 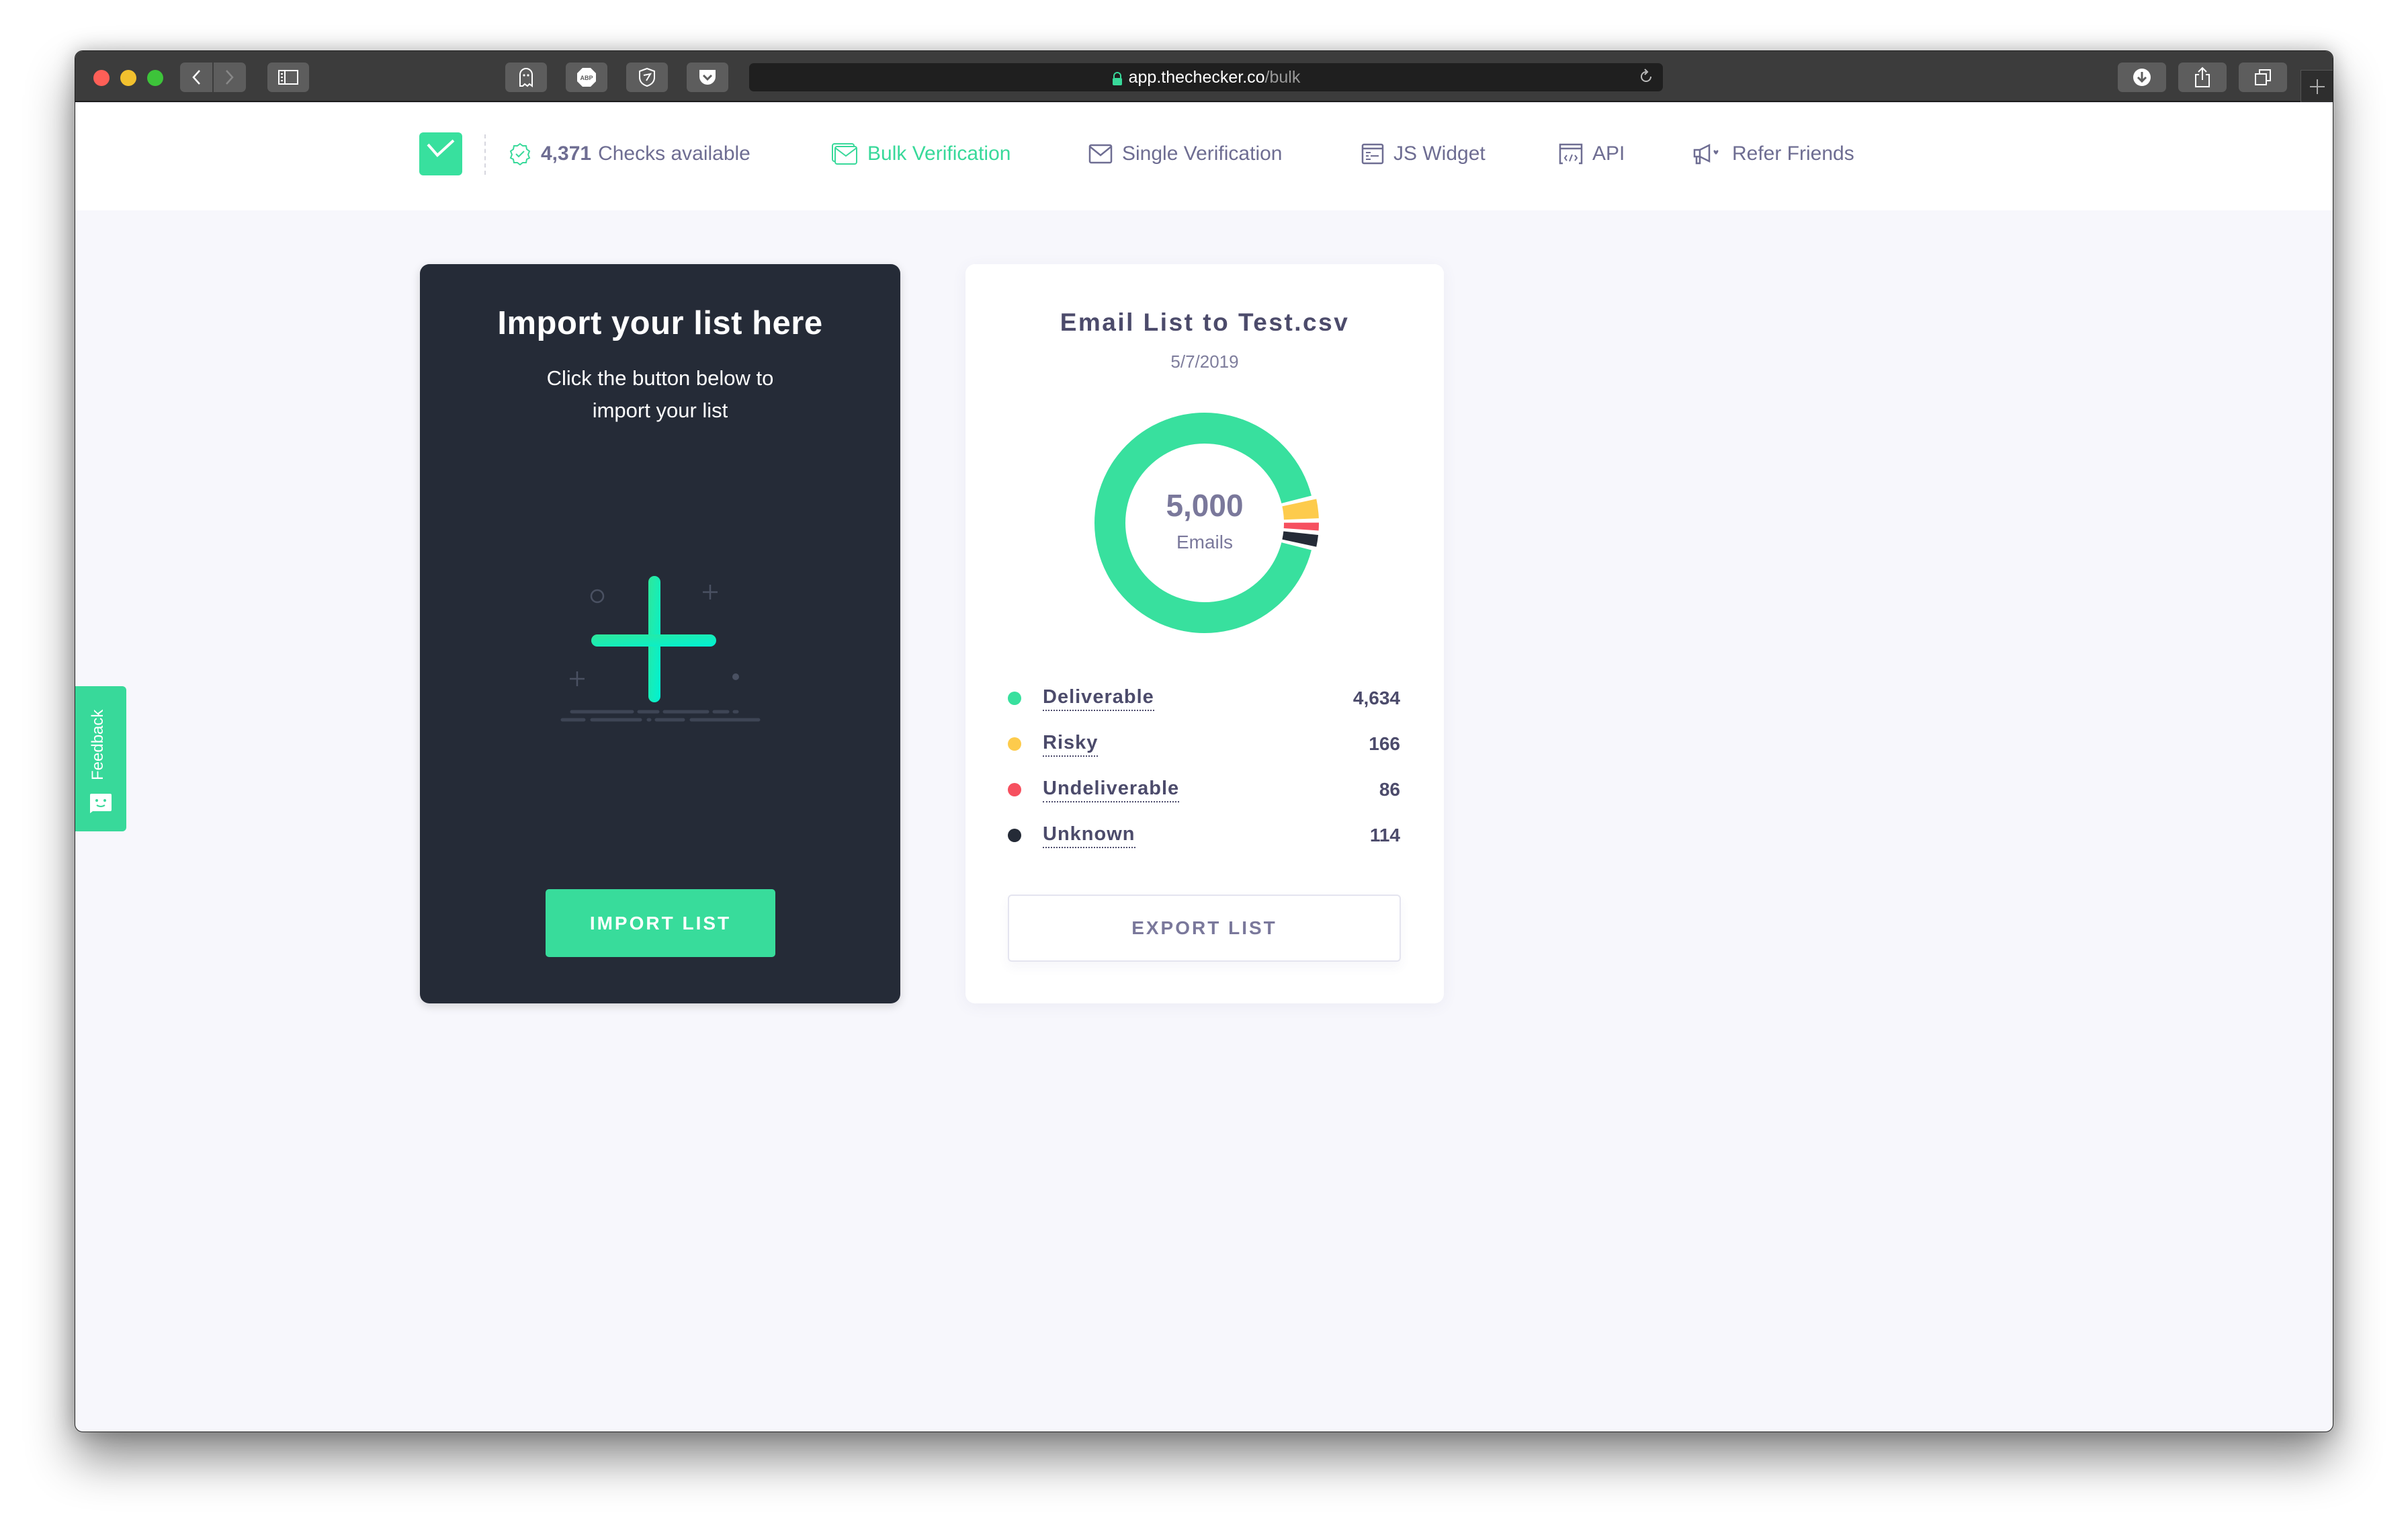 I want to click on import-list-button: IMPORT LIST, so click(x=660, y=923).